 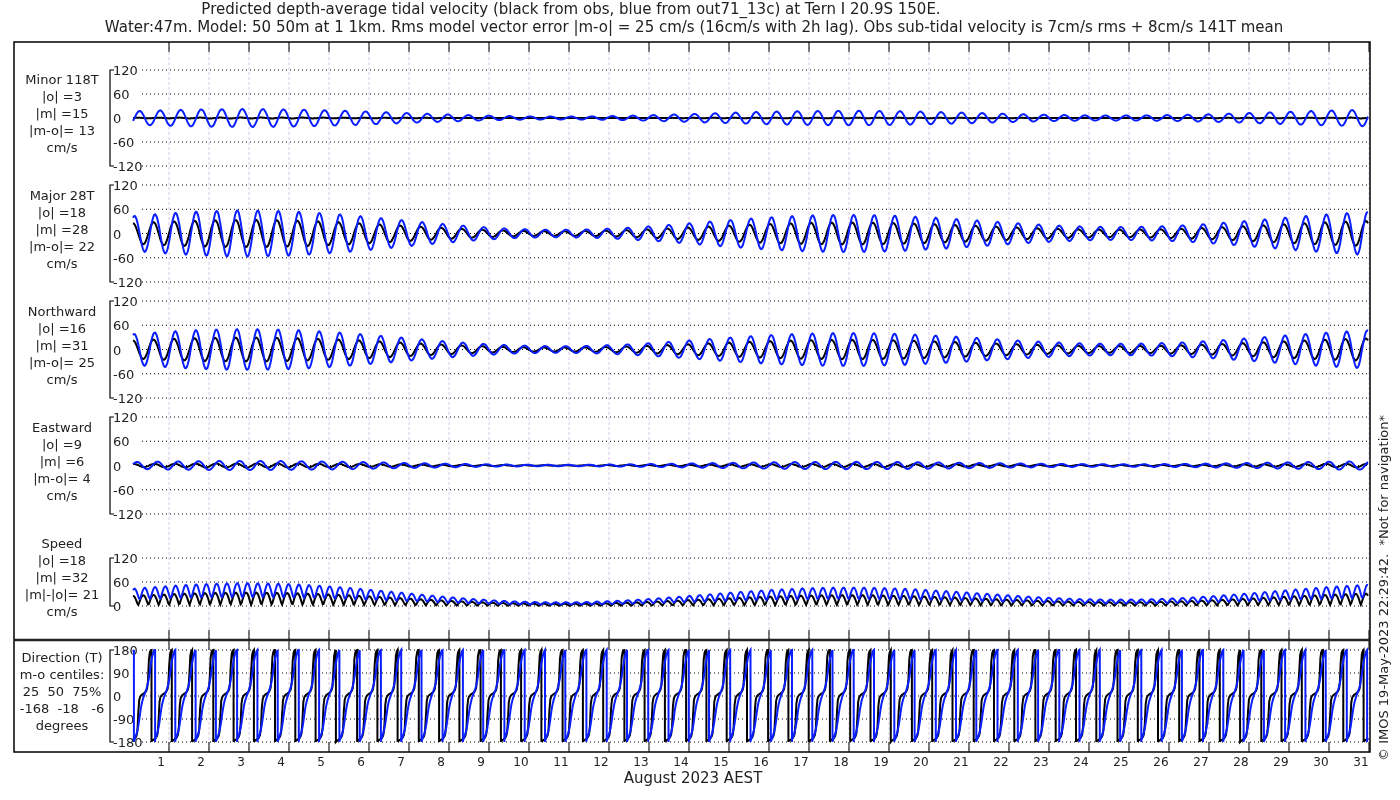 I want to click on panel-stats-label: Minor 118T |o| =3 |m| =15 |m-o|= 13 cm/s, so click(x=62, y=113).